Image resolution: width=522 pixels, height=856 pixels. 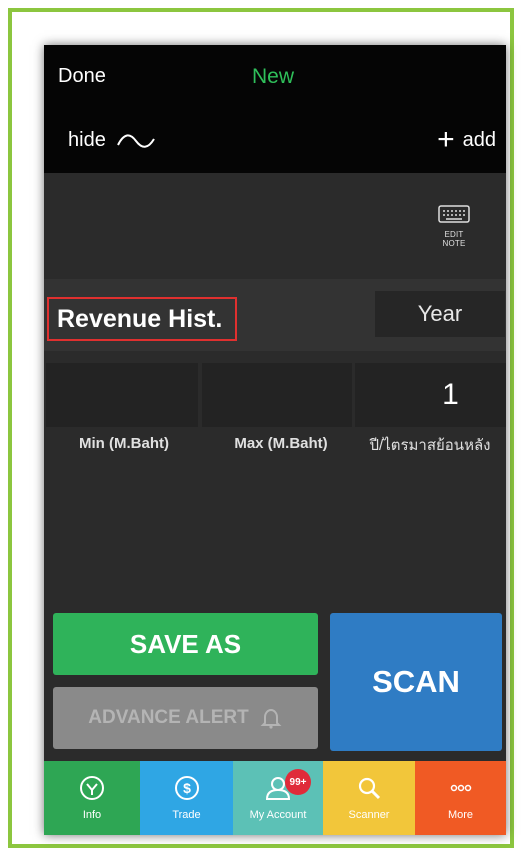 What do you see at coordinates (430, 395) in the screenshot?
I see `year-value-field: 1` at bounding box center [430, 395].